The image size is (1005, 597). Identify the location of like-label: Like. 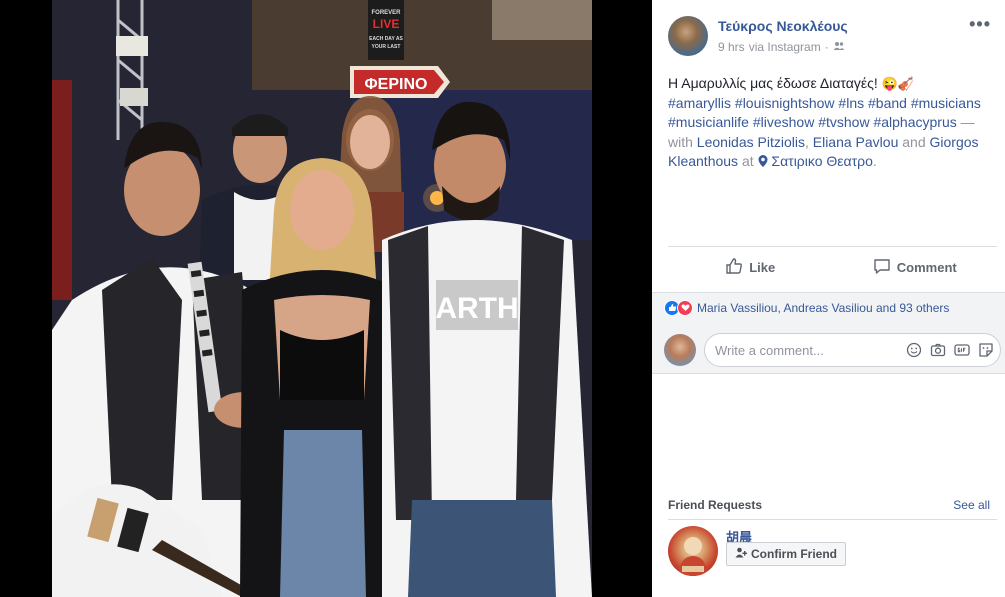
(762, 267).